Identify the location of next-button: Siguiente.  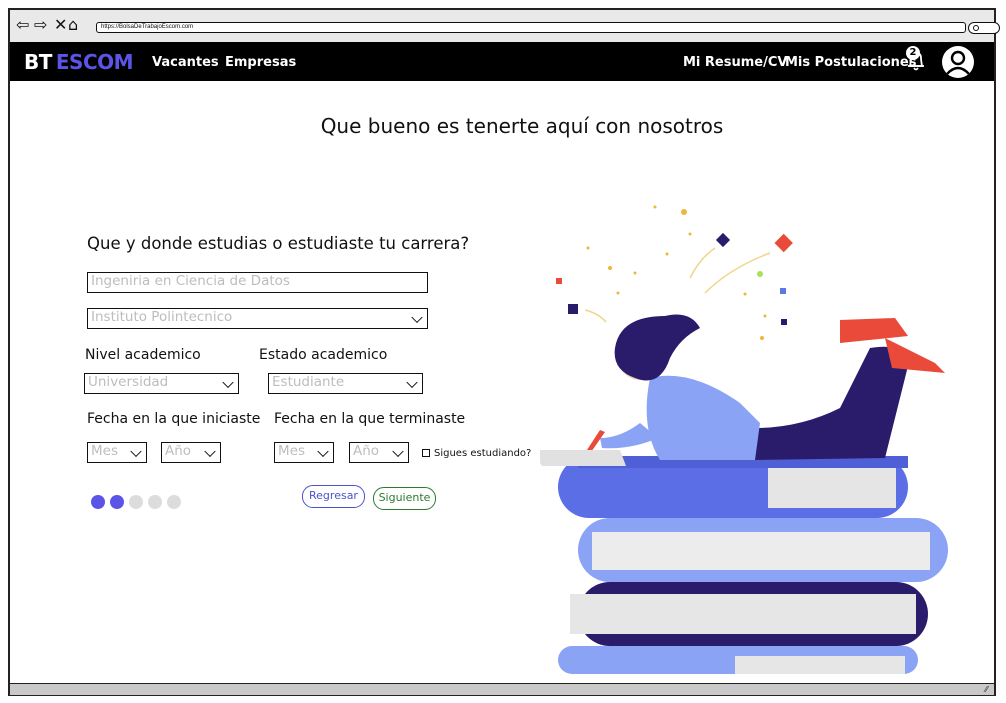
(404, 498).